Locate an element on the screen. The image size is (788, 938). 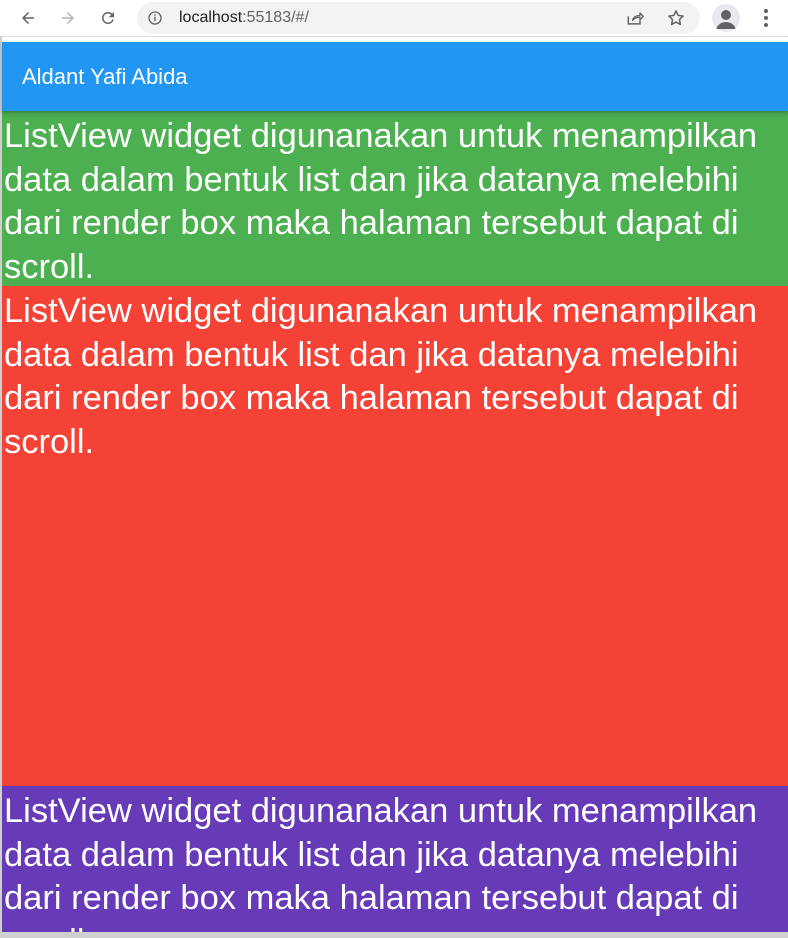
star-icon is located at coordinates (676, 18).